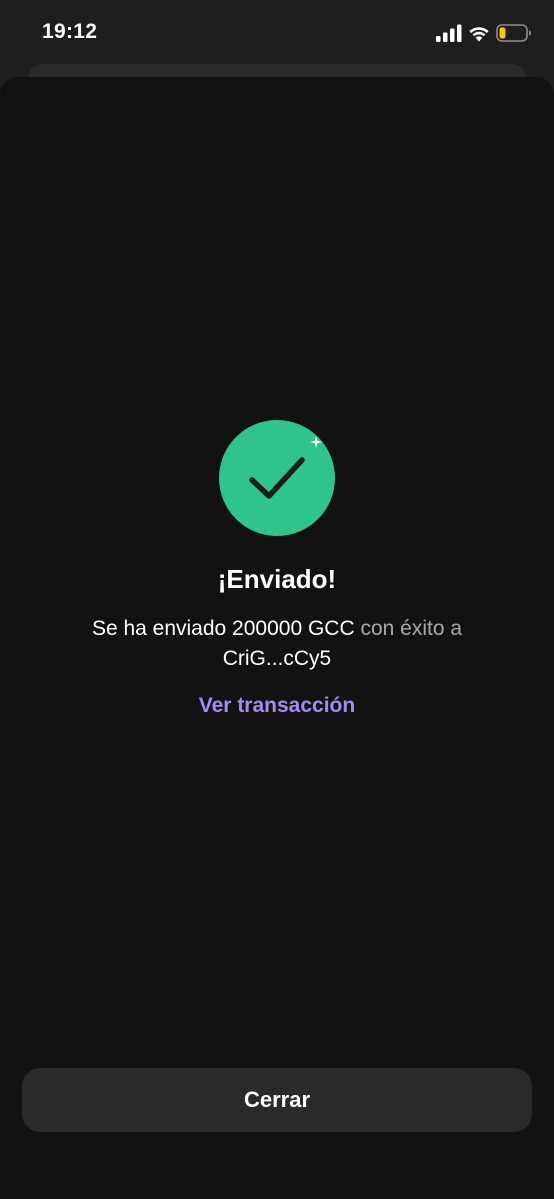 Image resolution: width=554 pixels, height=1199 pixels. What do you see at coordinates (277, 478) in the screenshot?
I see `checkmark-icon` at bounding box center [277, 478].